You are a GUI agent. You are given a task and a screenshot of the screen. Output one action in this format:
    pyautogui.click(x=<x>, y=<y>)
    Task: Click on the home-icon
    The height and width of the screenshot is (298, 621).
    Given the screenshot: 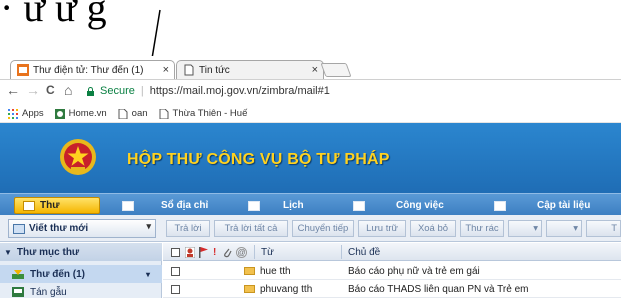 What is the action you would take?
    pyautogui.click(x=29, y=205)
    